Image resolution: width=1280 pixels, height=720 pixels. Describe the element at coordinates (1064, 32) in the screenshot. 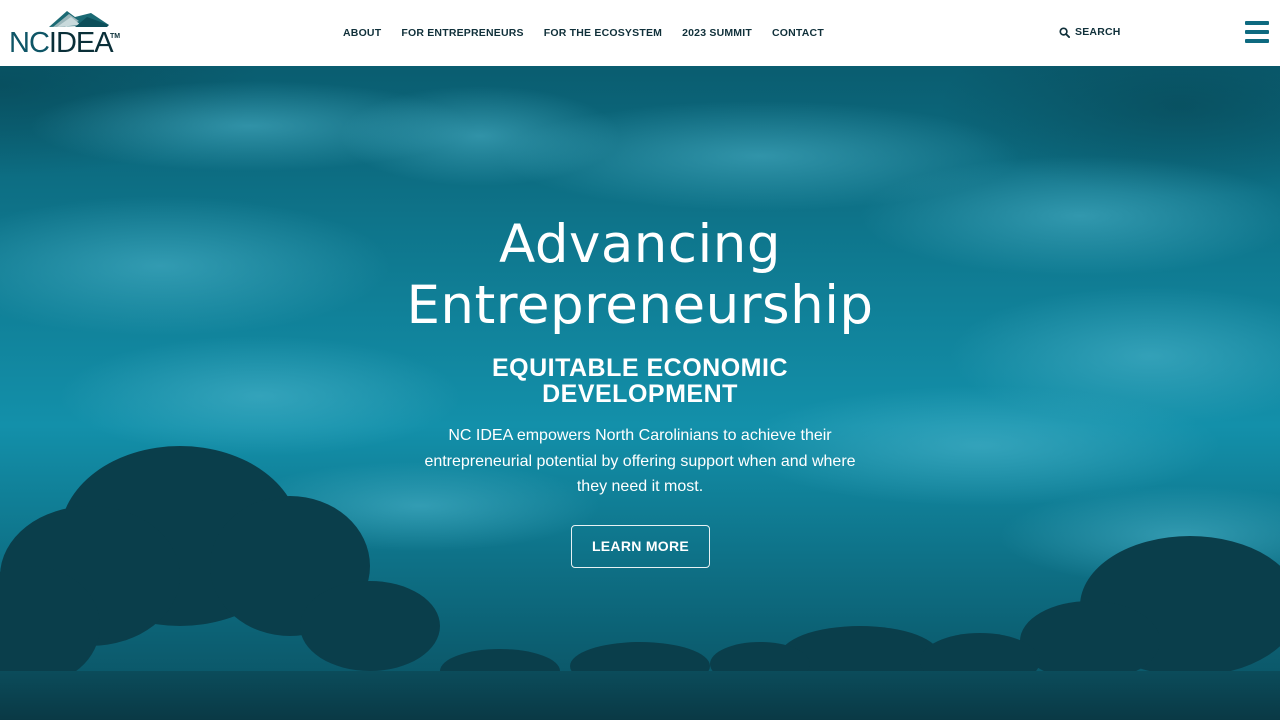

I see `search-icon` at that location.